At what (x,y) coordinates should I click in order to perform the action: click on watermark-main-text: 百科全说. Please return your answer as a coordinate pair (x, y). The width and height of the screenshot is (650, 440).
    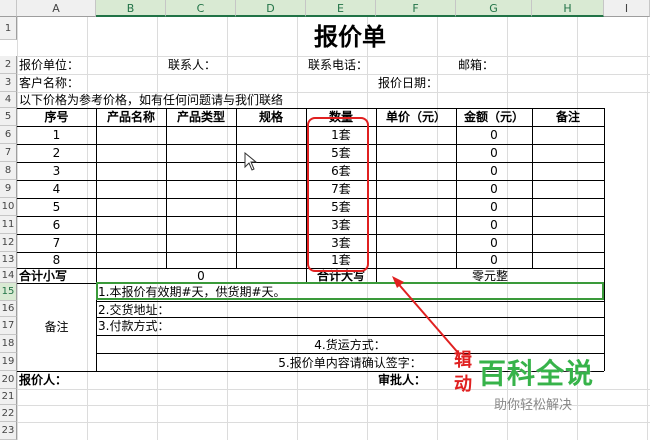
    Looking at the image, I should click on (536, 373).